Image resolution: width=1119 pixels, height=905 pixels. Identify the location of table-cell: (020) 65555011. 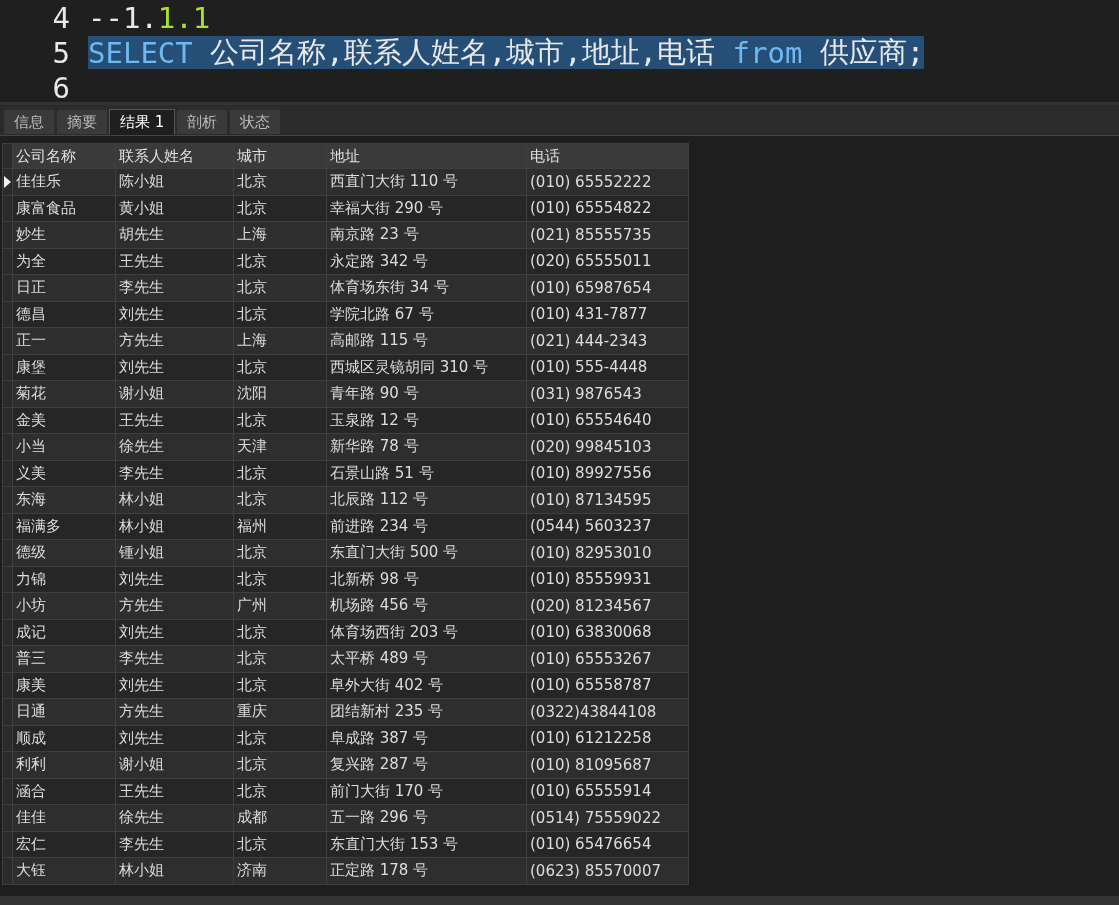
(607, 261).